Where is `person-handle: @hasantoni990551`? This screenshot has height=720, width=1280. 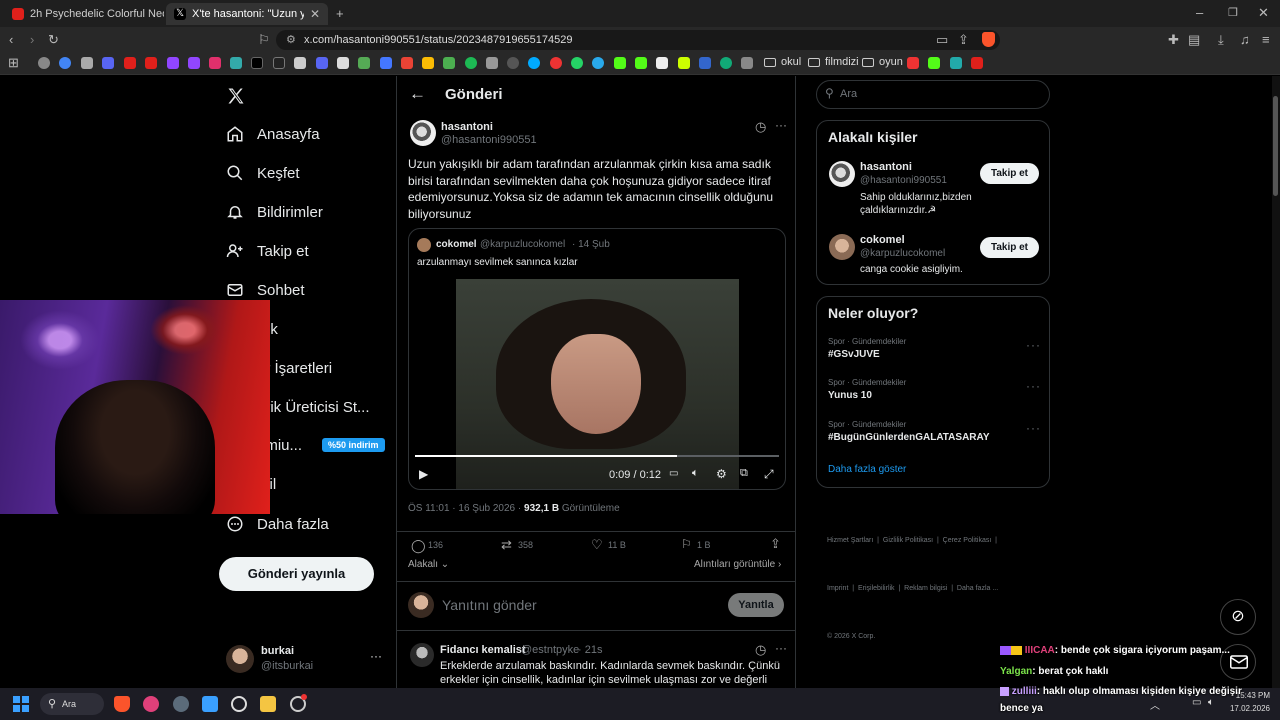 person-handle: @hasantoni990551 is located at coordinates (903, 180).